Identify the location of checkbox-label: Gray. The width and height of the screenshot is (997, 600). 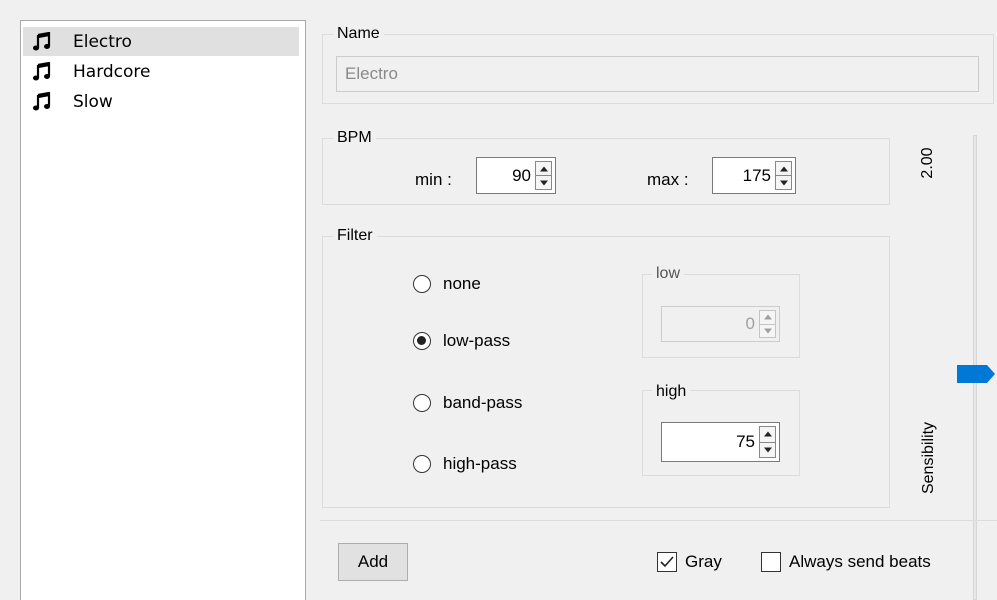
(703, 561).